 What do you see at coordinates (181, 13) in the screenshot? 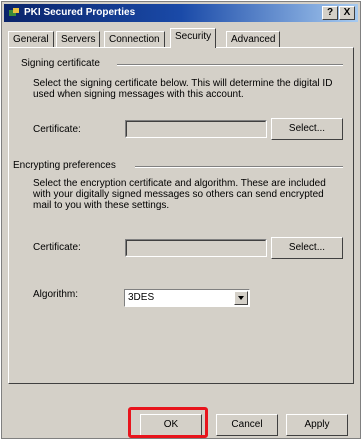
I see `title-bar: PKI Secured Properties ? X` at bounding box center [181, 13].